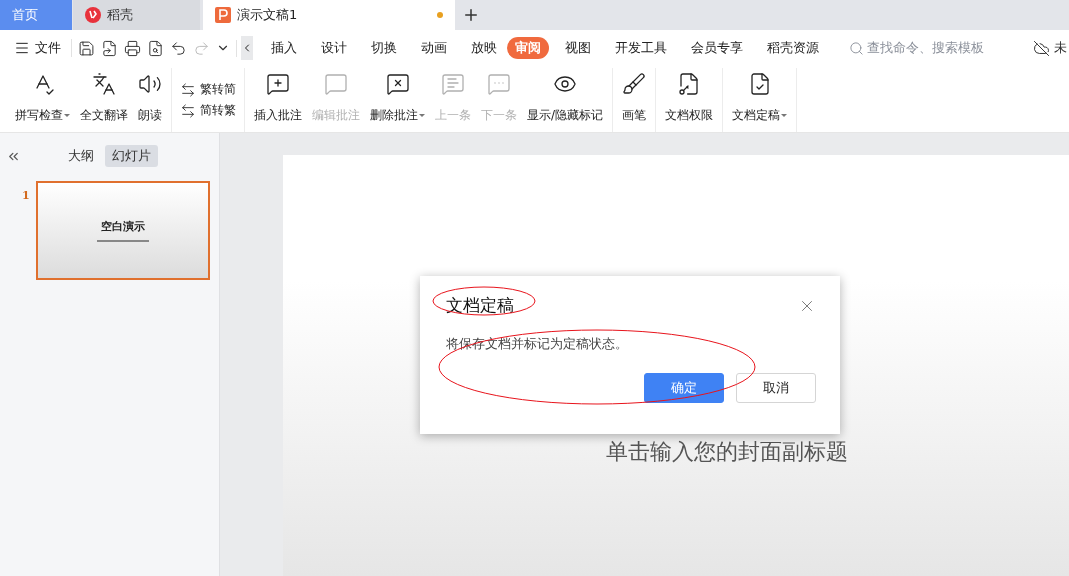 This screenshot has height=576, width=1069. I want to click on ribbon-button: 文档权限, so click(689, 100).